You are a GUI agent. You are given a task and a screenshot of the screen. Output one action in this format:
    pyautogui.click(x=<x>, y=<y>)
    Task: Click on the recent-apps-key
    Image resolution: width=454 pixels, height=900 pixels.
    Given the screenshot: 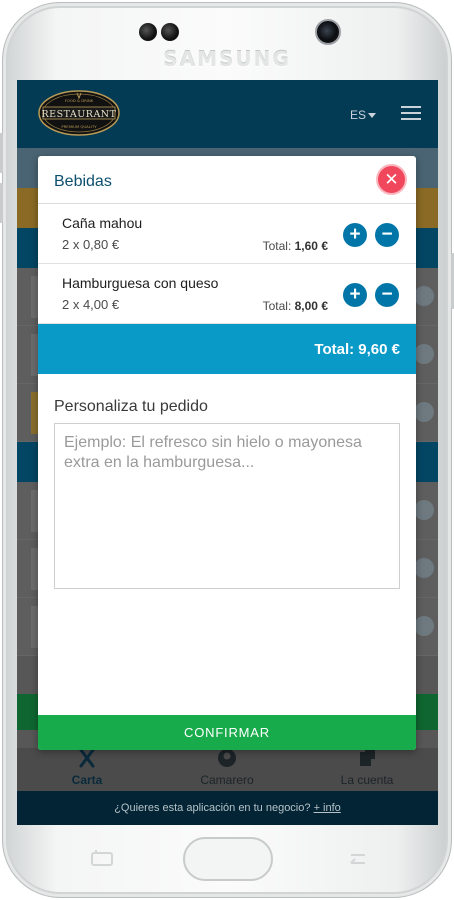 What is the action you would take?
    pyautogui.click(x=102, y=859)
    